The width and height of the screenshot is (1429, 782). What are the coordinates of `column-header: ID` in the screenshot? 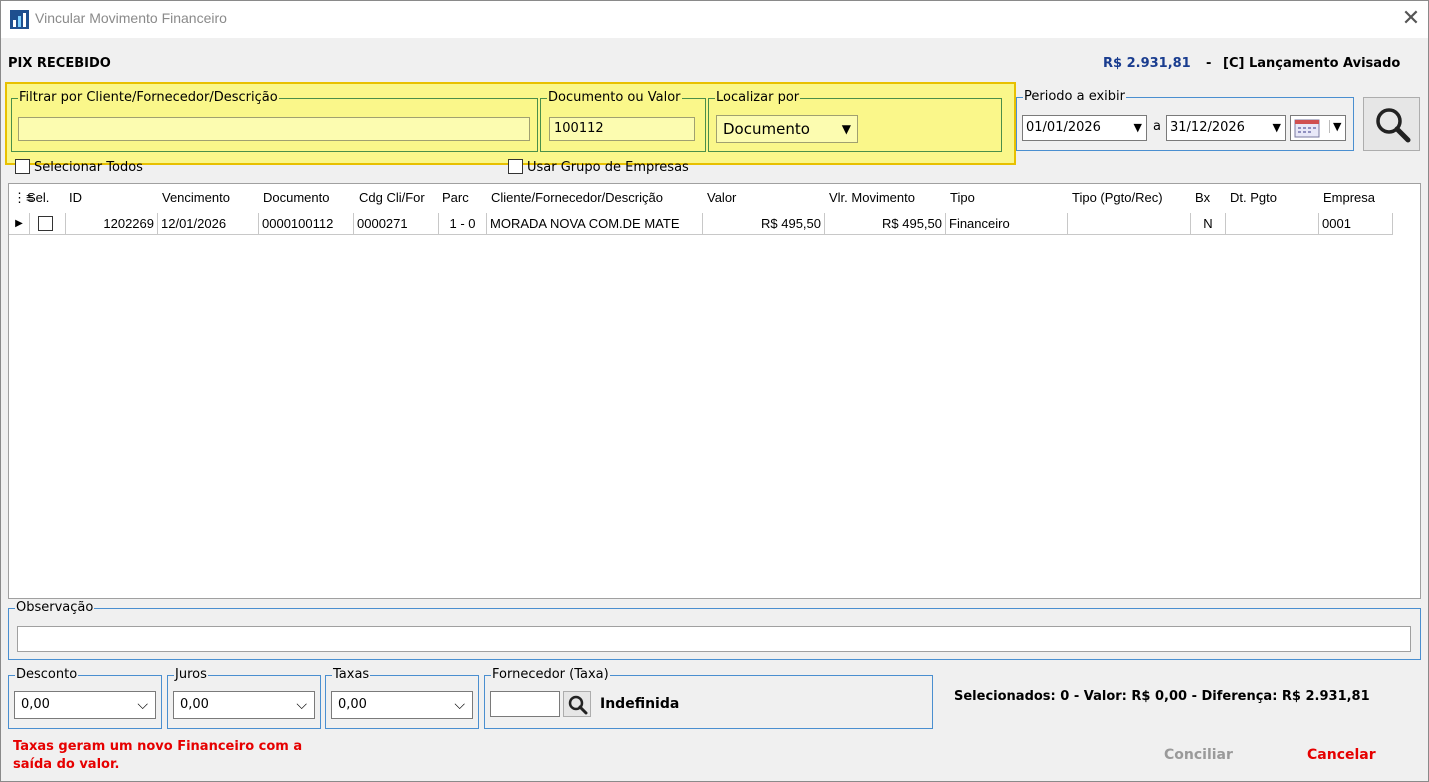 It's located at (75, 197).